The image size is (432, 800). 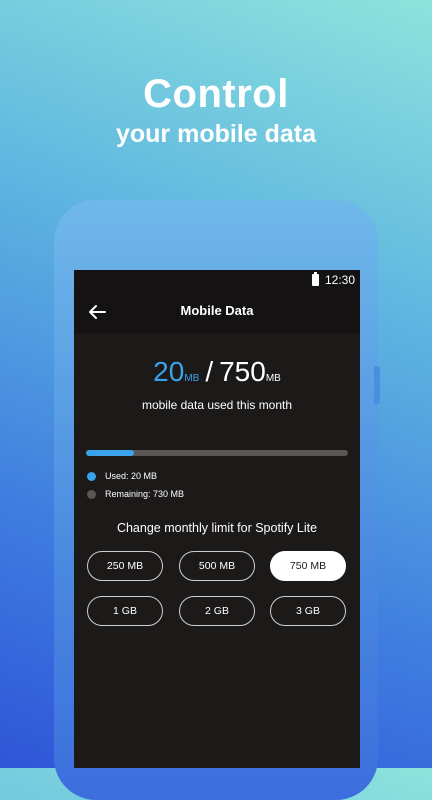 I want to click on usage-summary: 20MB/750MB, so click(x=217, y=372).